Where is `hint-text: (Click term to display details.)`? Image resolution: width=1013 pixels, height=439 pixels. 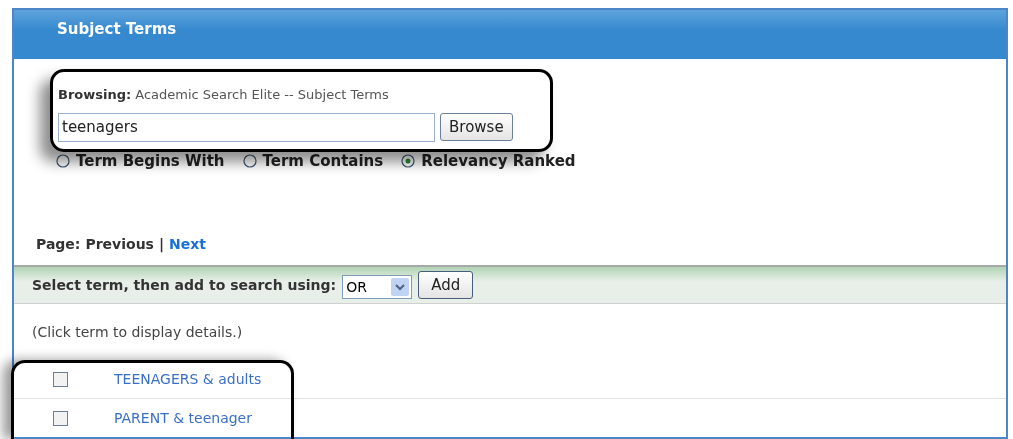
hint-text: (Click term to display details.) is located at coordinates (137, 332).